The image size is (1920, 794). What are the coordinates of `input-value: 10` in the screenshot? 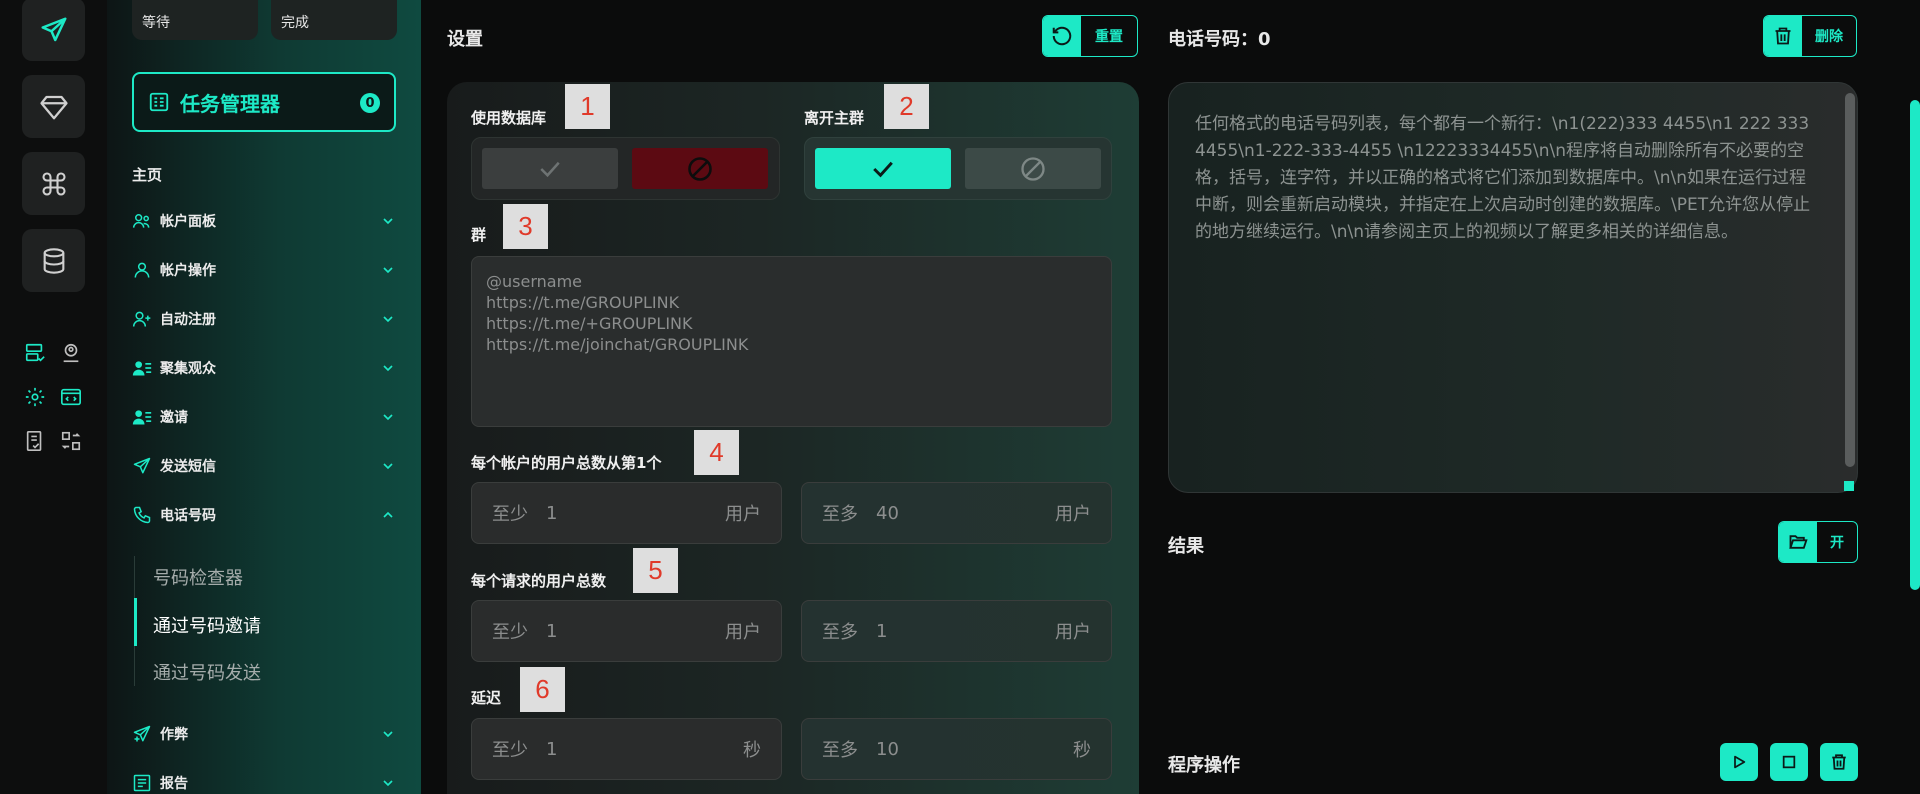 It's located at (887, 749).